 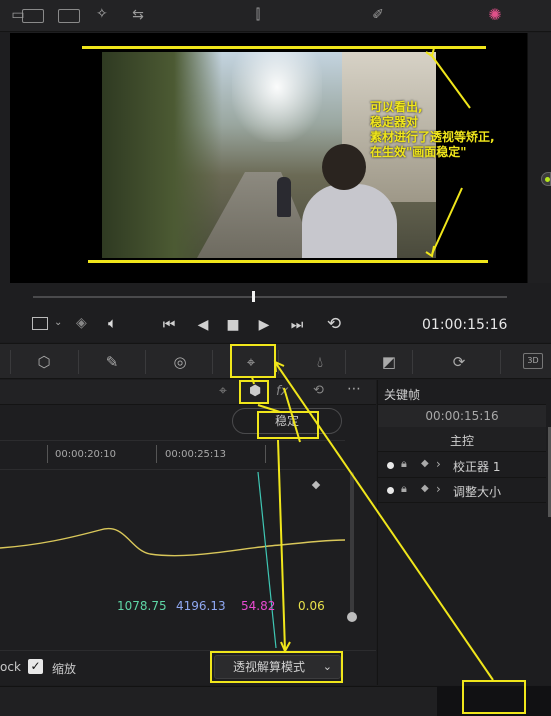 I want to click on lock-label: ock, so click(x=10, y=667).